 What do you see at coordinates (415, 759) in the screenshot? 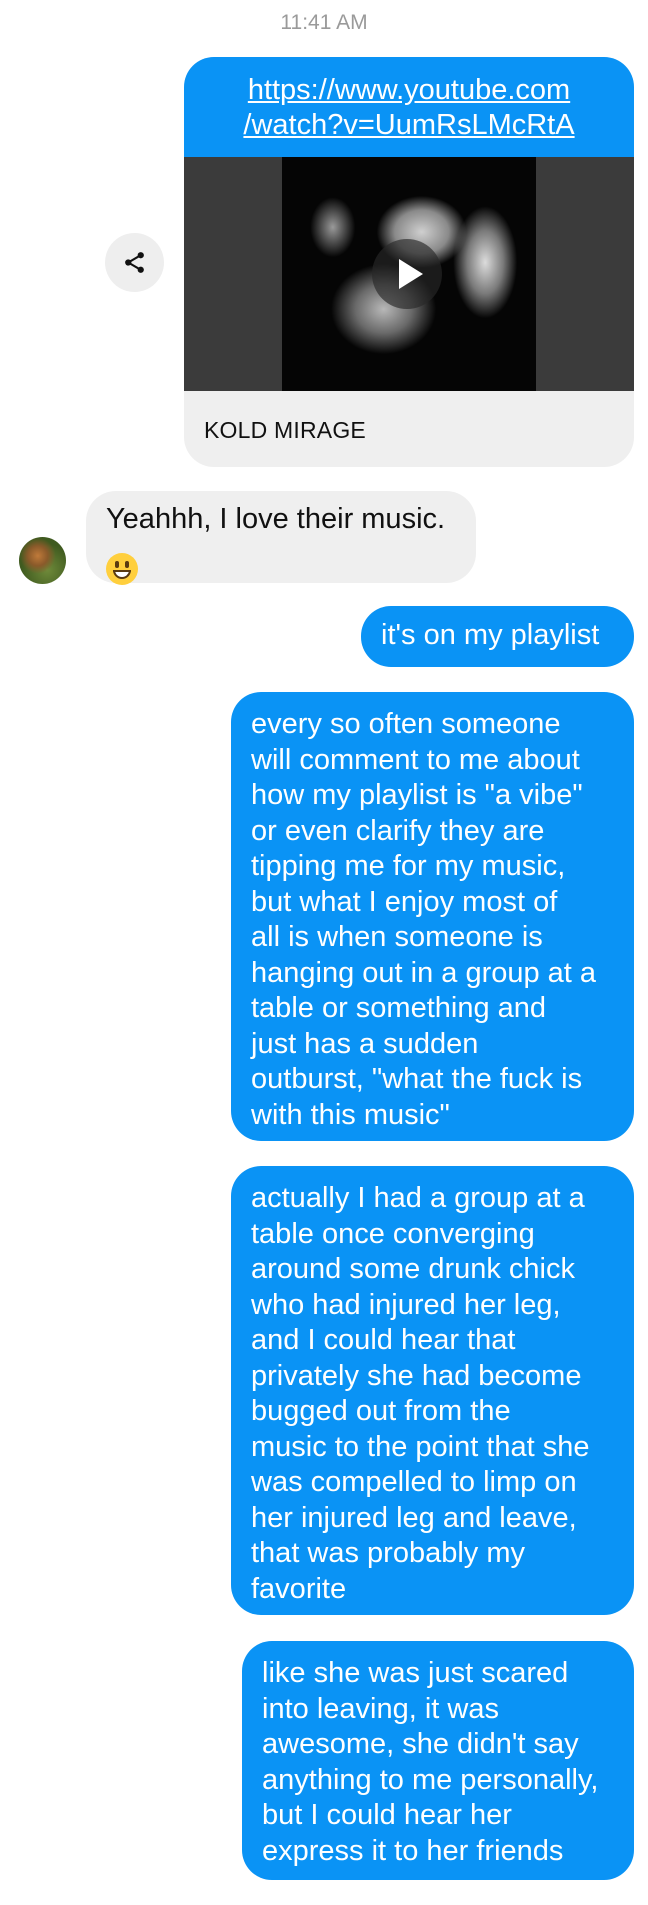
I see `message-line: will comment to me about` at bounding box center [415, 759].